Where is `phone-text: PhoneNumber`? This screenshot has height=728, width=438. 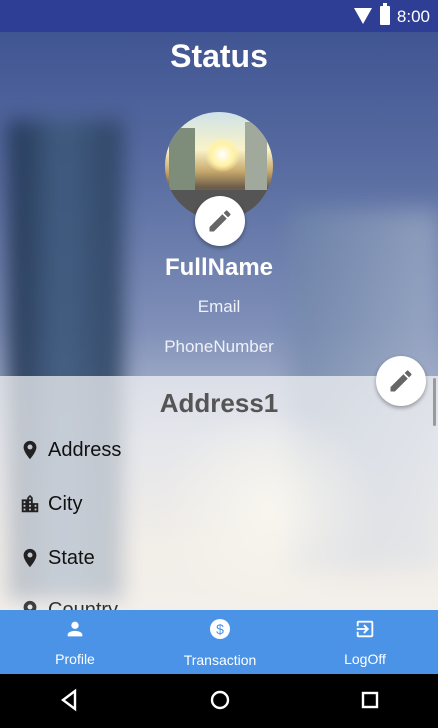
phone-text: PhoneNumber is located at coordinates (219, 346).